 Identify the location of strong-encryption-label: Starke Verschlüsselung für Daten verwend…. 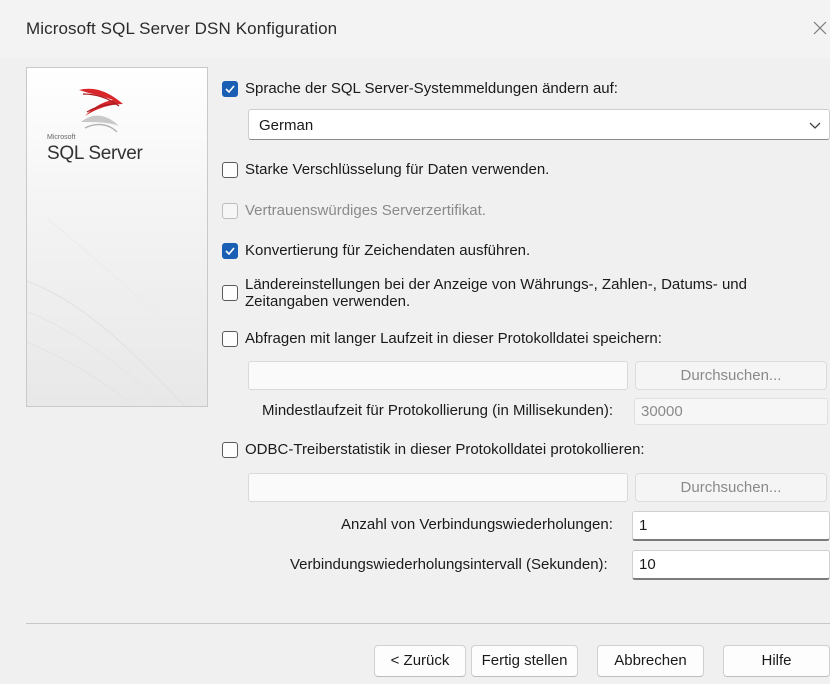
(397, 169).